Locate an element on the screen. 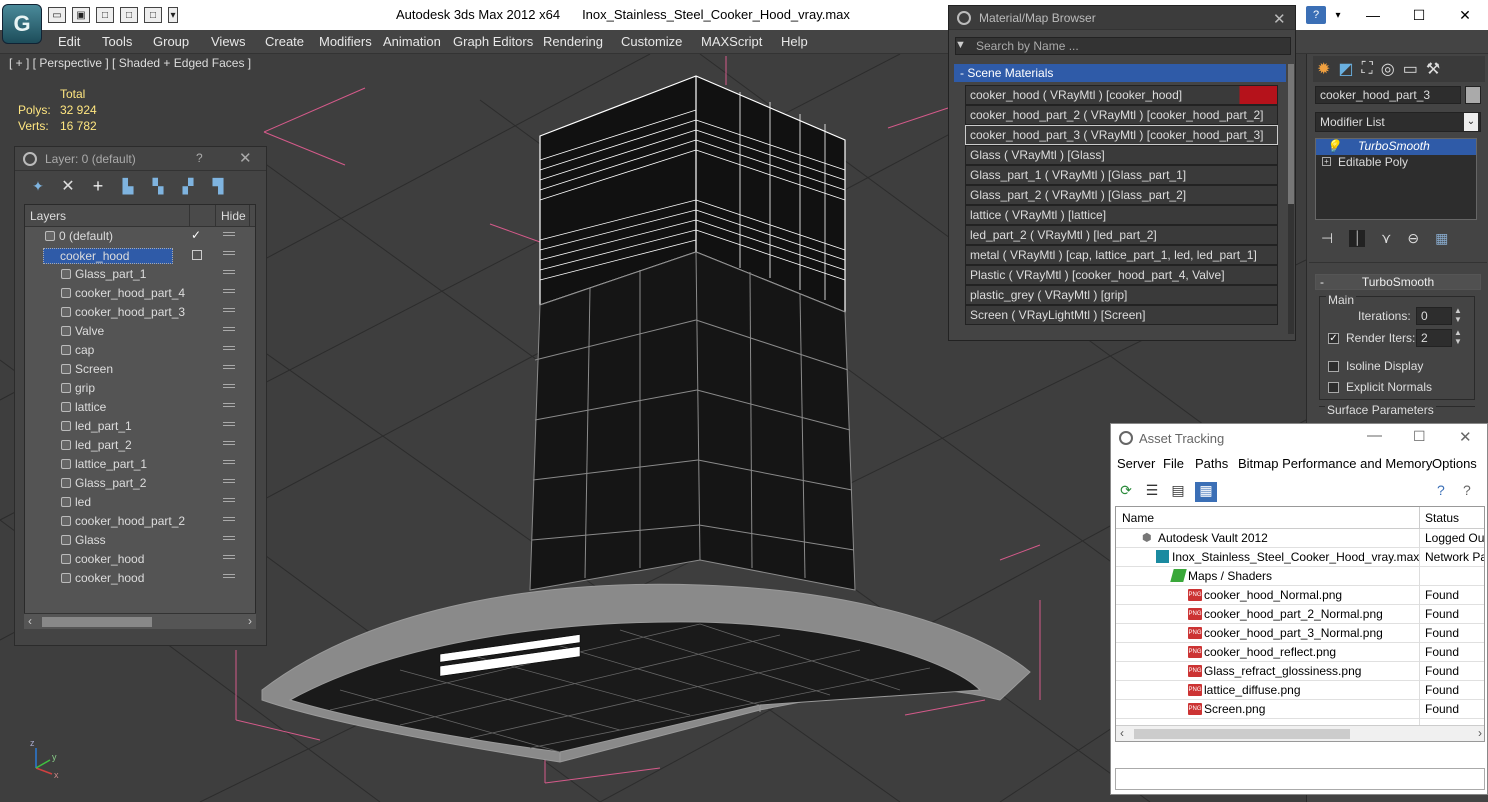 This screenshot has width=1488, height=802. scroll-thumb is located at coordinates (97, 622).